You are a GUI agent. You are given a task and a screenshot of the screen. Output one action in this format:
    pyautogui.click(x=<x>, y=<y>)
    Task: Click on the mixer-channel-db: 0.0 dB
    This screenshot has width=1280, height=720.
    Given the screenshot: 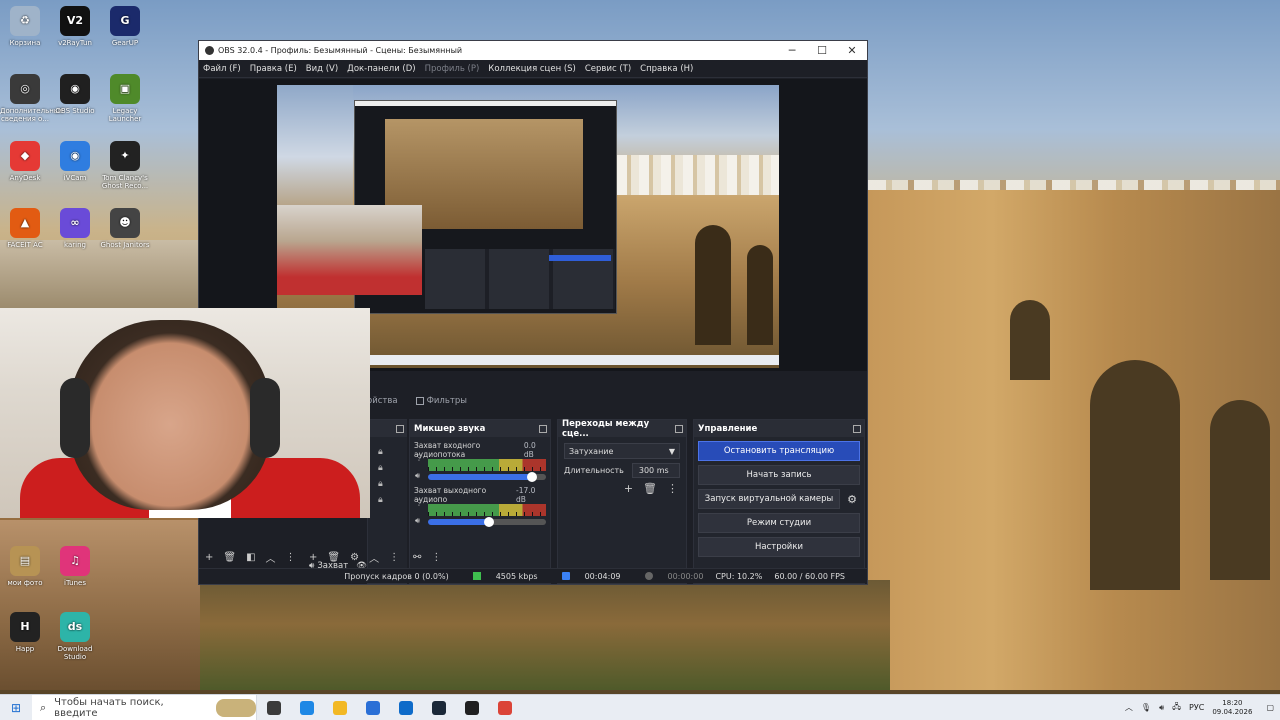 What is the action you would take?
    pyautogui.click(x=529, y=450)
    